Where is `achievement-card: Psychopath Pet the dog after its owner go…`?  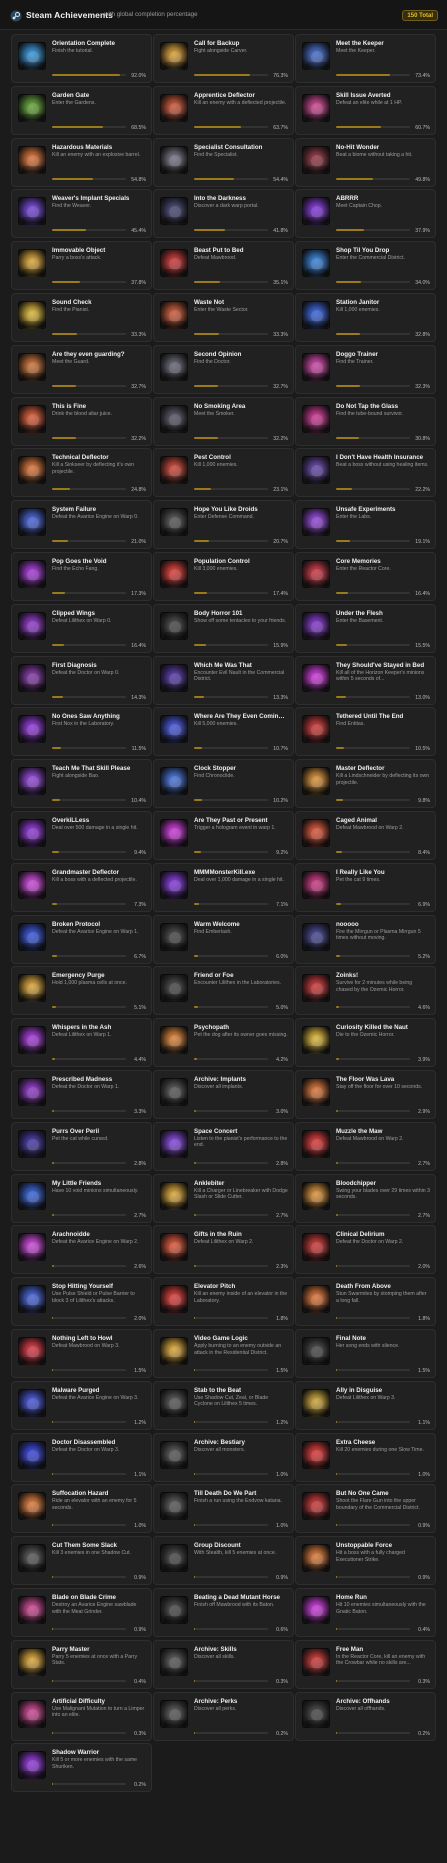
achievement-card: Psychopath Pet the dog after its owner go… is located at coordinates (223, 1043).